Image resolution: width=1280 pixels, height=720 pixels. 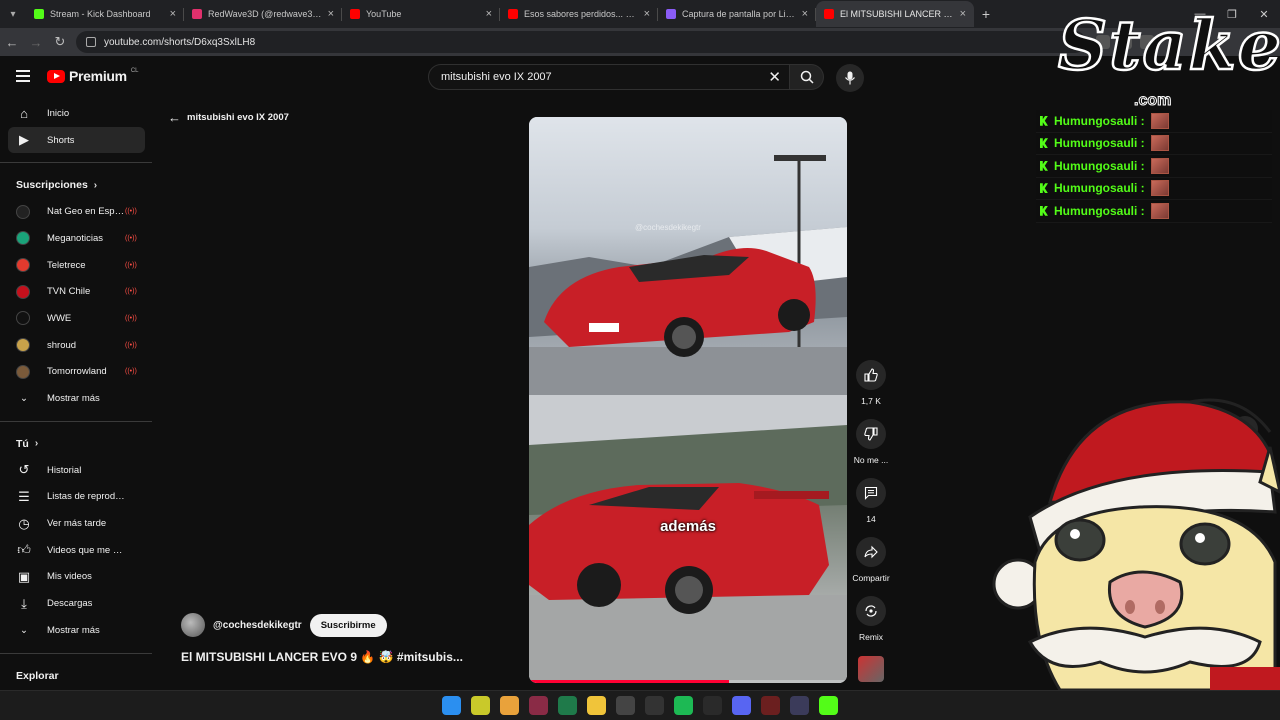 I want to click on sidebar-item: ▶ Shorts, so click(x=76, y=140).